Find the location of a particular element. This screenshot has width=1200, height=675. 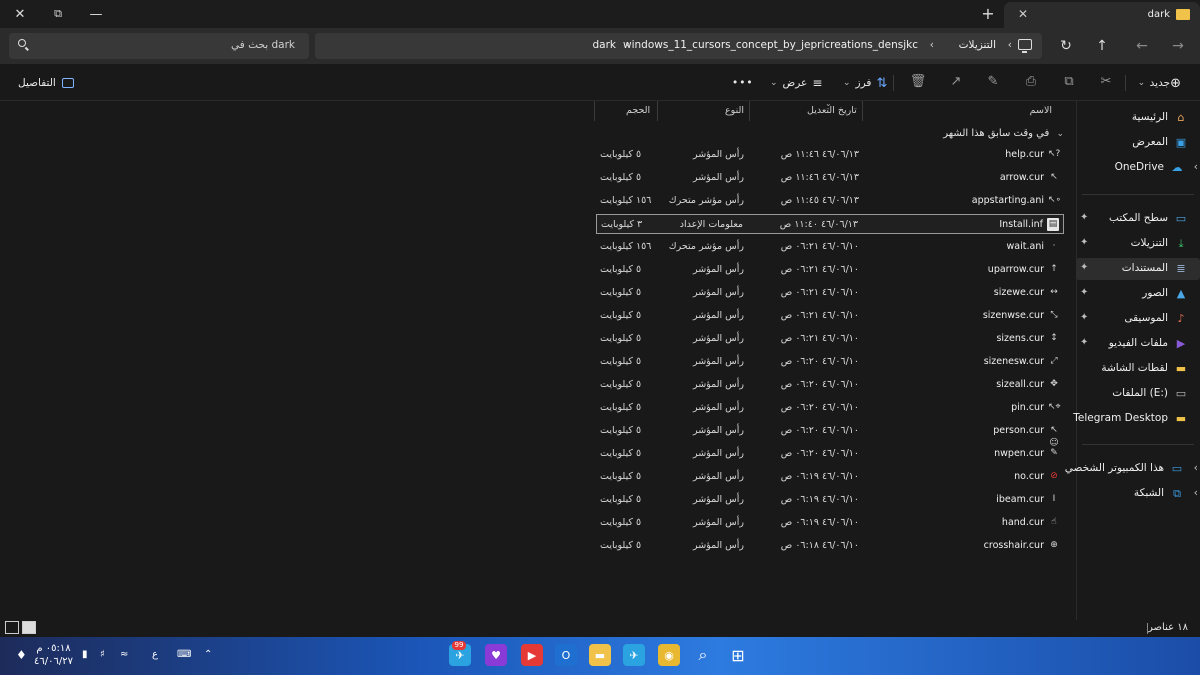

chevron-up-icon: ⌃ is located at coordinates (208, 654).